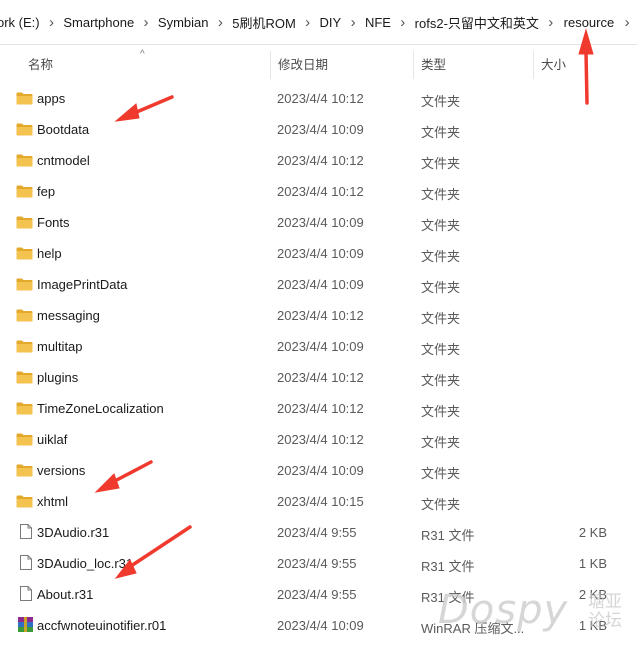 The height and width of the screenshot is (650, 637). What do you see at coordinates (477, 22) in the screenshot?
I see `breadcrumb-item: rofs2-只留中文和英文` at bounding box center [477, 22].